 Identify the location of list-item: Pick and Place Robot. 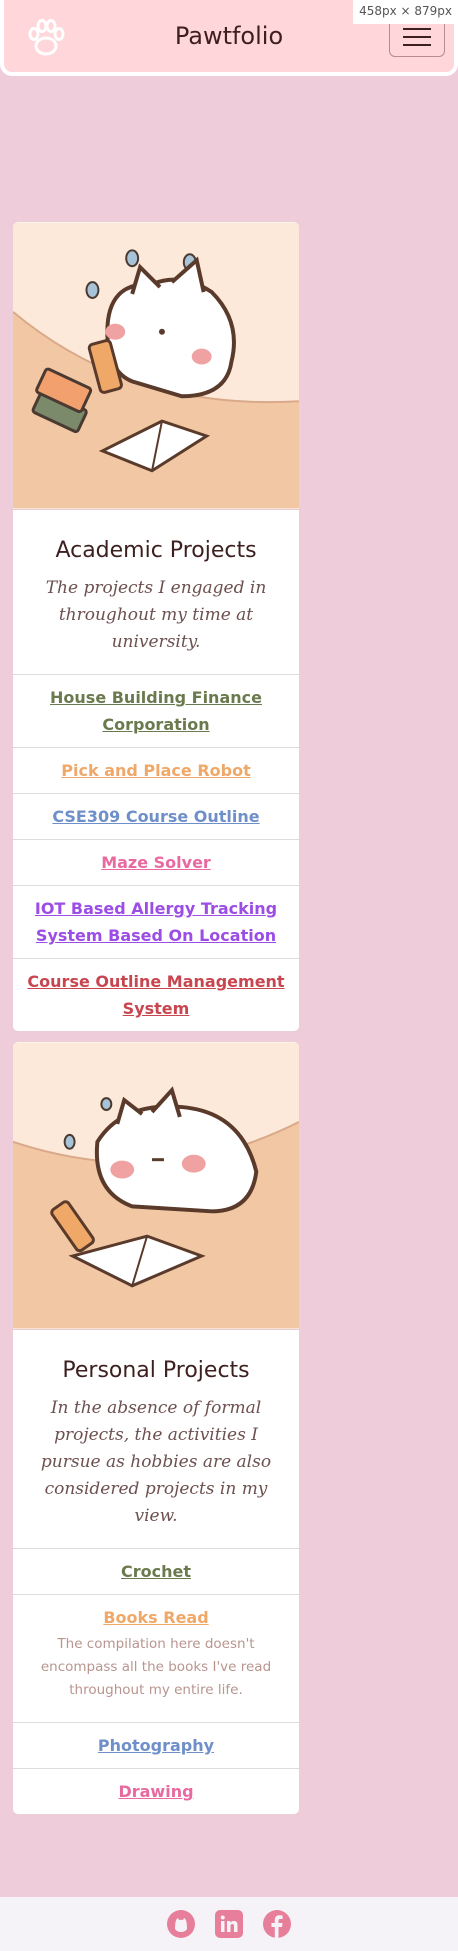
(156, 770).